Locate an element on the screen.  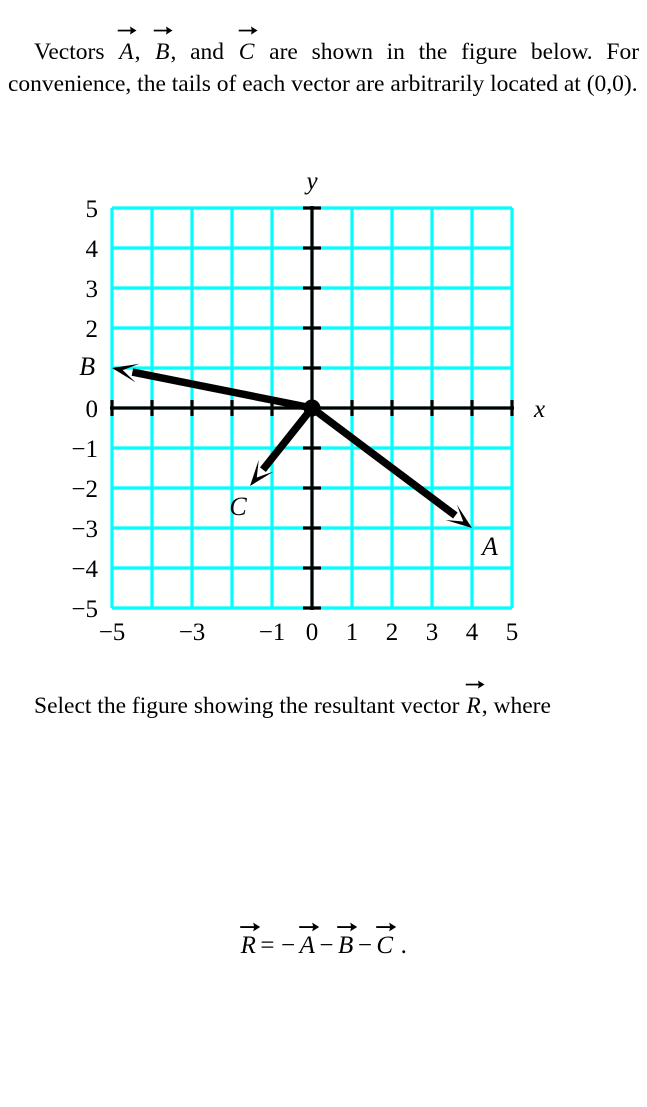
intro-text-part3: , and is located at coordinates (197, 51).